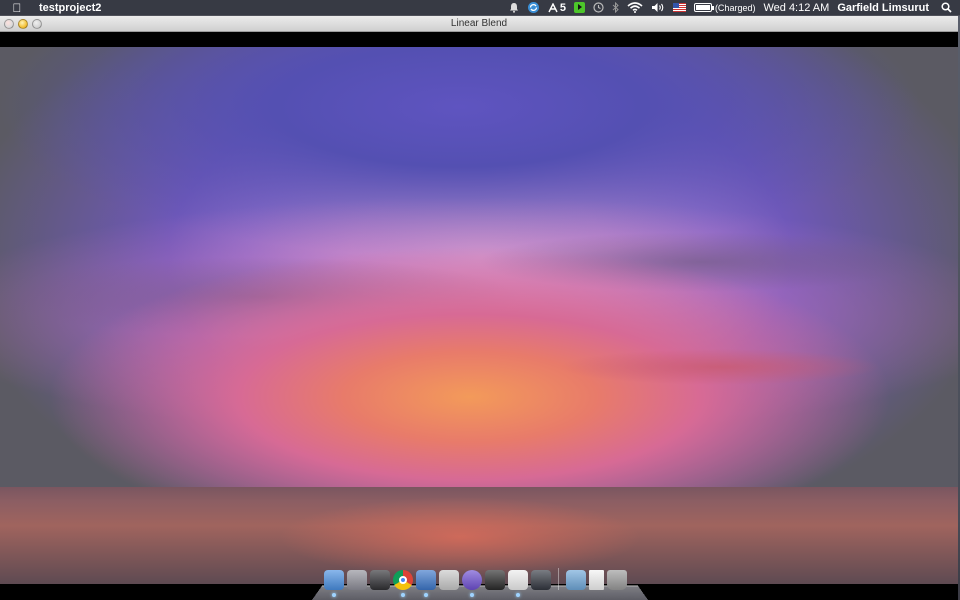 The width and height of the screenshot is (960, 600). What do you see at coordinates (495, 580) in the screenshot?
I see `terminal-icon` at bounding box center [495, 580].